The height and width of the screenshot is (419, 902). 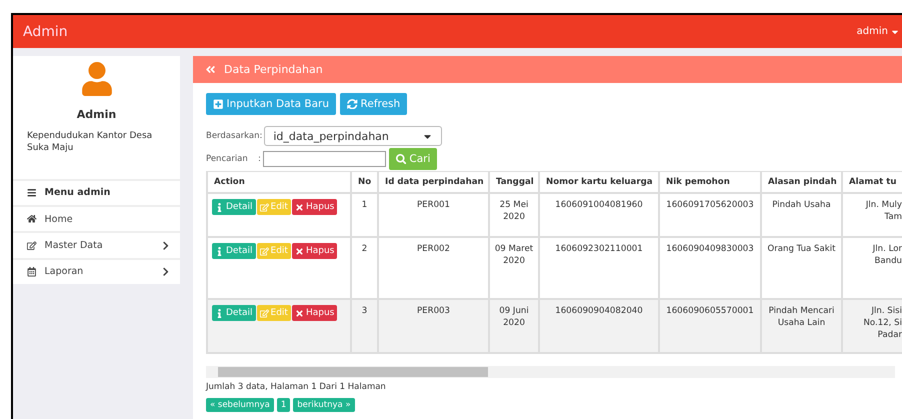 I want to click on pagination-button: berikutnya », so click(x=324, y=405).